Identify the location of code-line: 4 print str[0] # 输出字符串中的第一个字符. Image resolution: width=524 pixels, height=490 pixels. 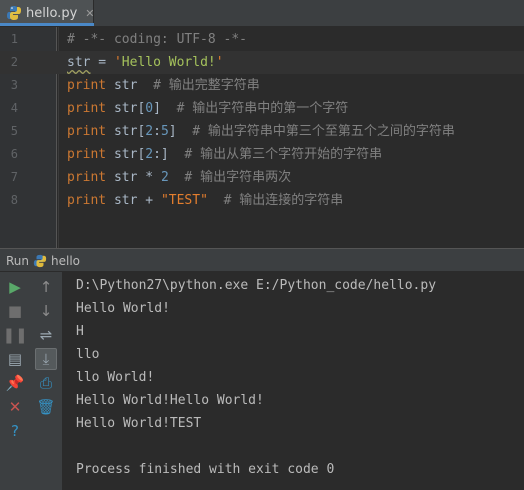
(262, 108).